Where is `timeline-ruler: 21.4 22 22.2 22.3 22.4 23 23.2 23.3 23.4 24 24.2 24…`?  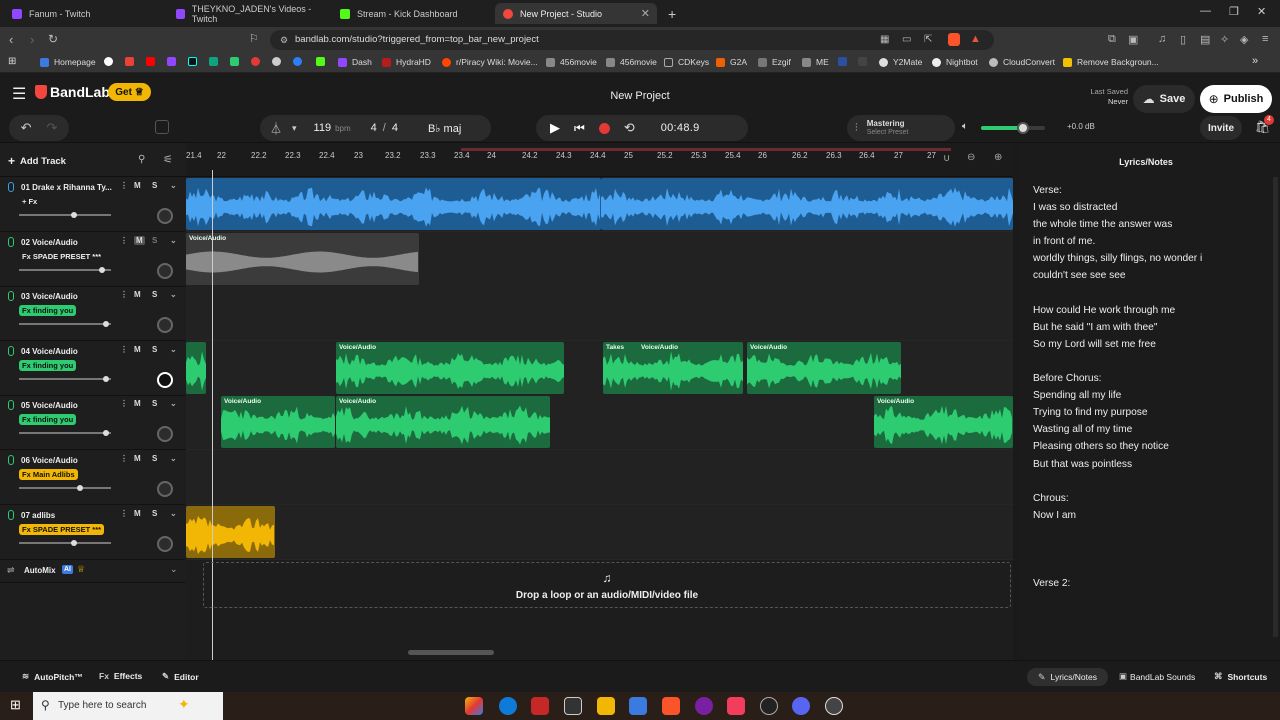 timeline-ruler: 21.4 22 22.2 22.3 22.4 23 23.2 23.3 23.4 24 24.2 24… is located at coordinates (599, 160).